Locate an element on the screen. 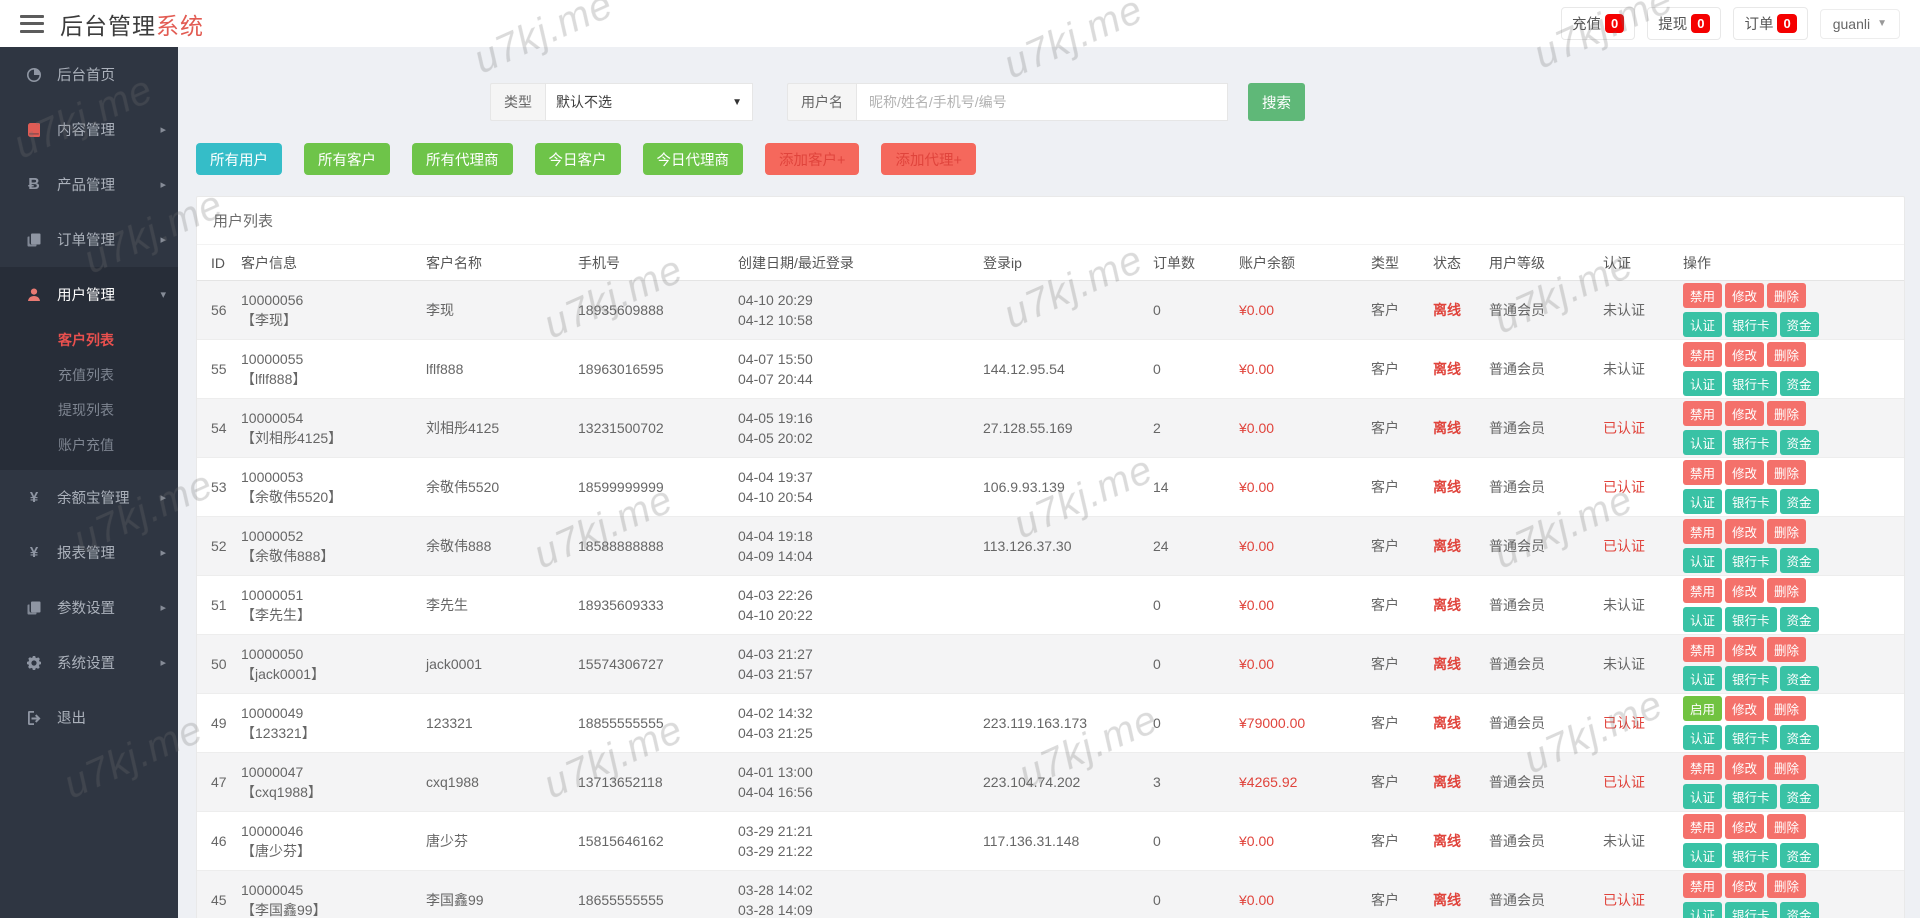  search-button: 搜索 is located at coordinates (1276, 102).